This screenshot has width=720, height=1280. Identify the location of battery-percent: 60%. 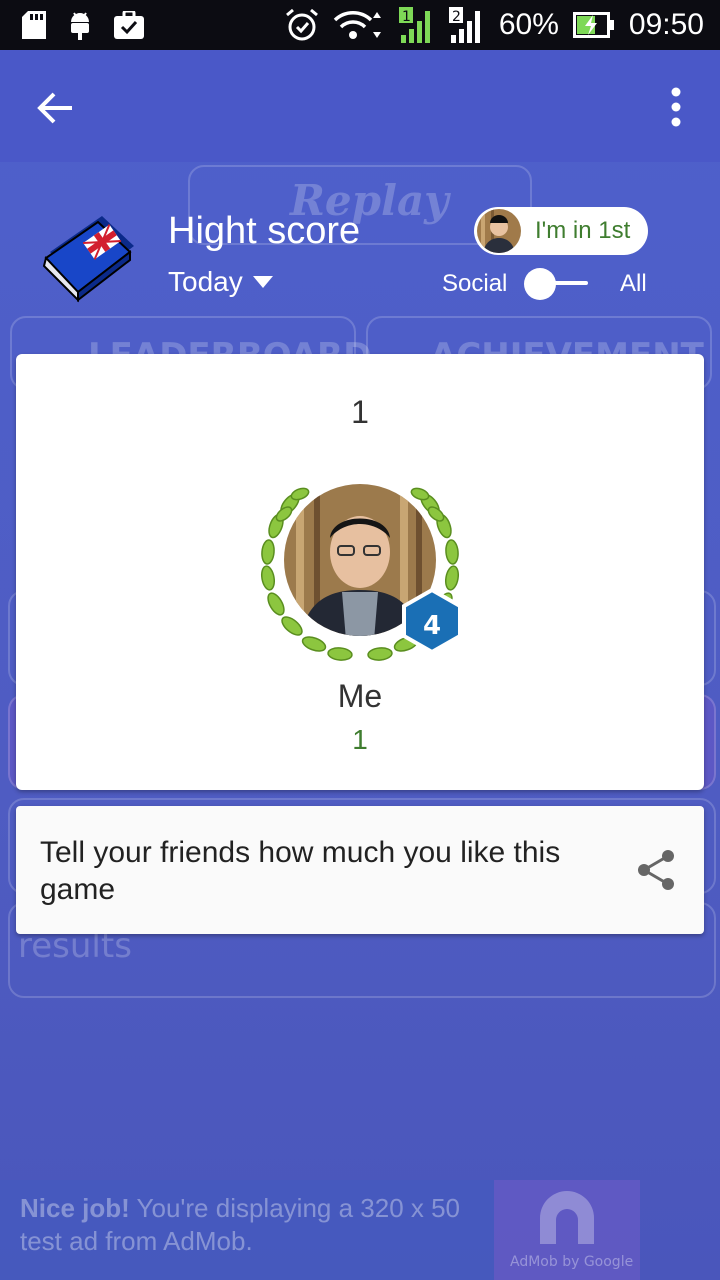
(528, 24).